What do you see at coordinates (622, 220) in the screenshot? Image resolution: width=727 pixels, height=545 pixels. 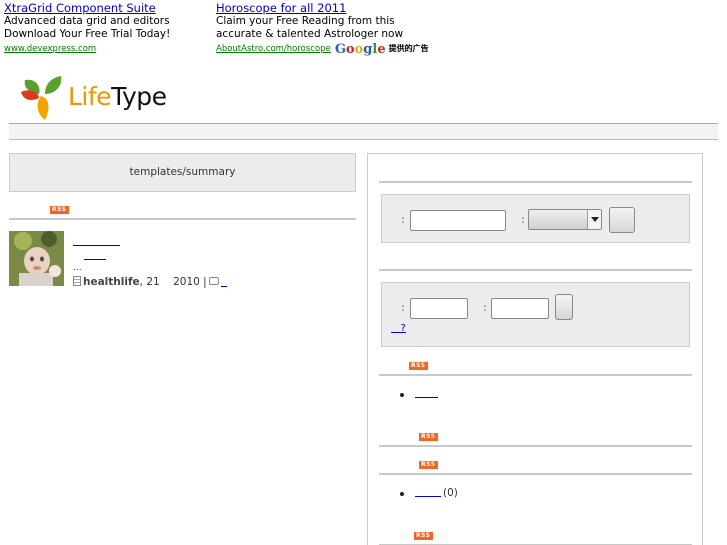 I see `search-button` at bounding box center [622, 220].